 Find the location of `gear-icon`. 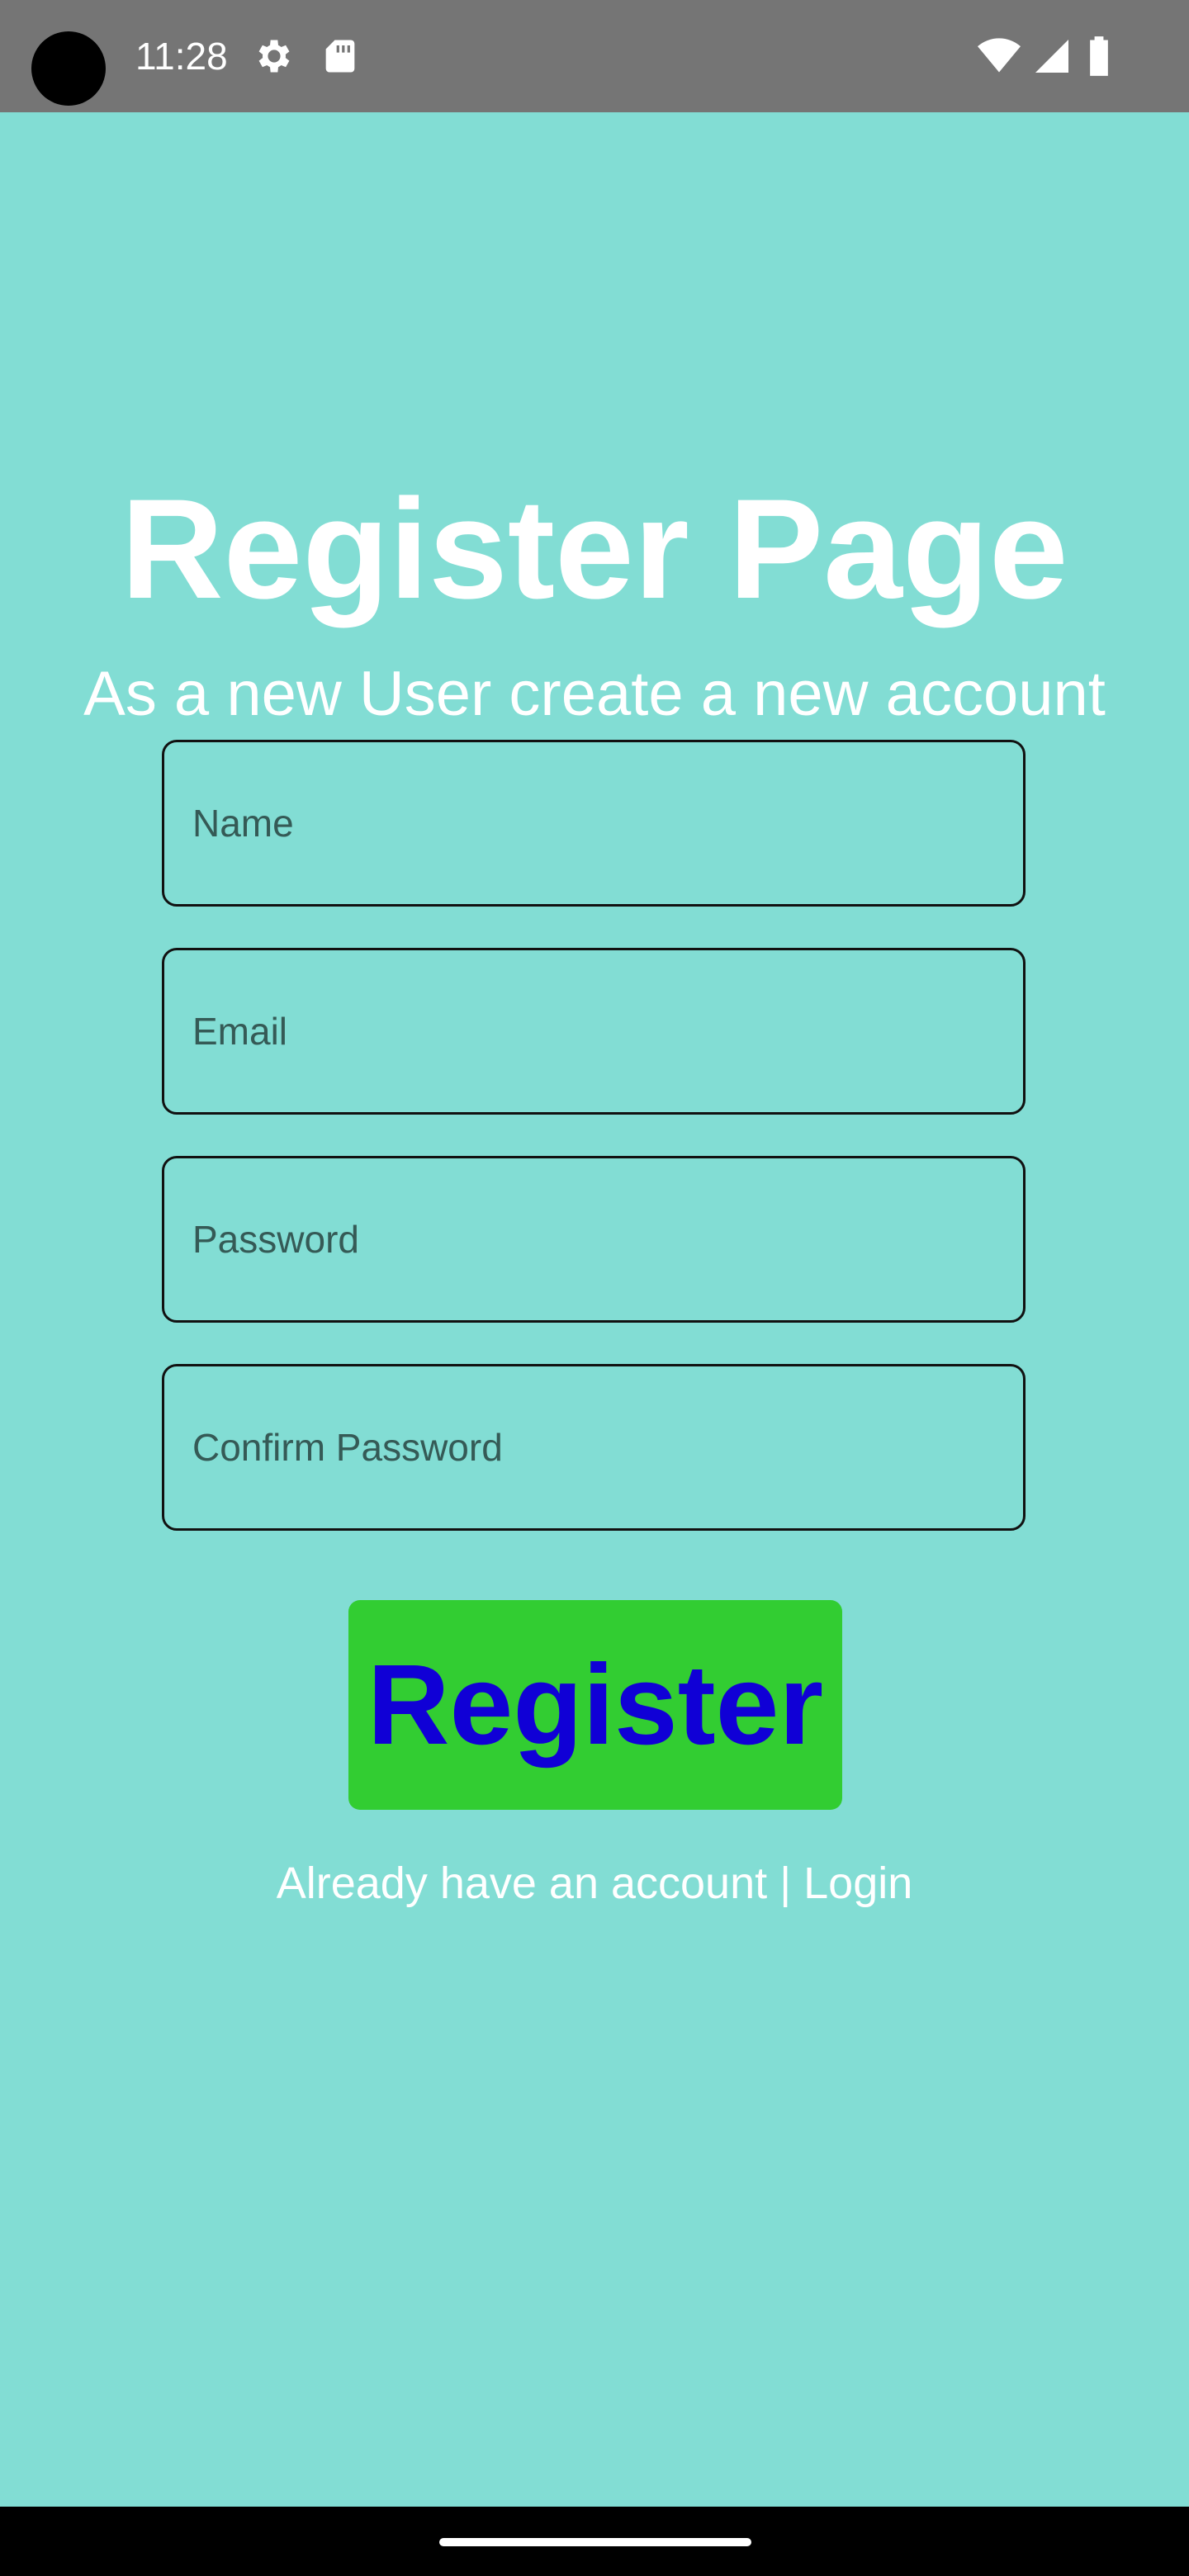

gear-icon is located at coordinates (274, 56).